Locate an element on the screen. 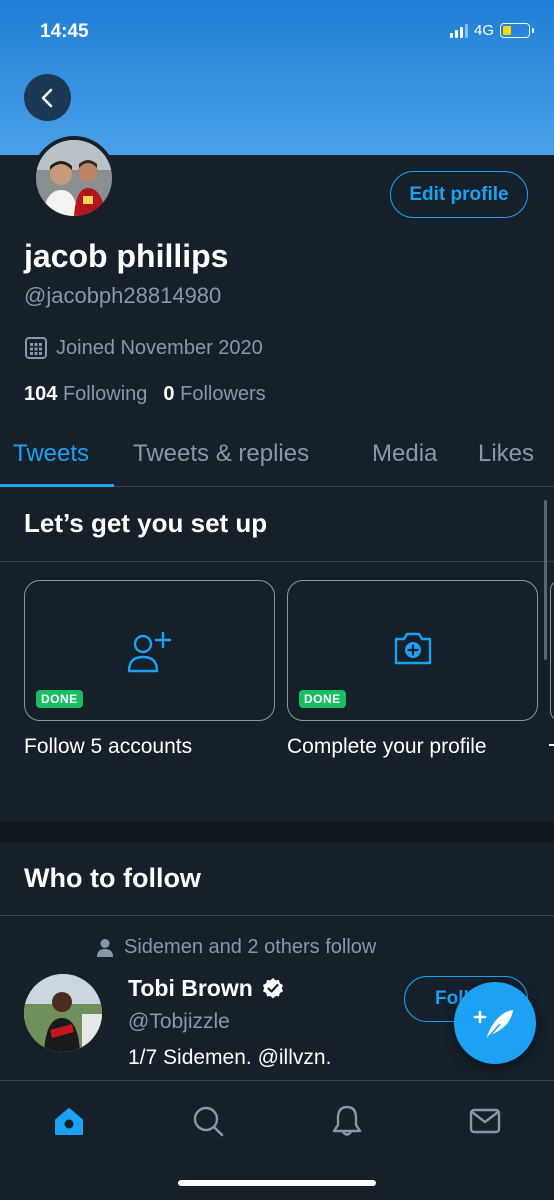 The width and height of the screenshot is (554, 1200). suggested-user-name-text: Tobi Brown is located at coordinates (190, 988).